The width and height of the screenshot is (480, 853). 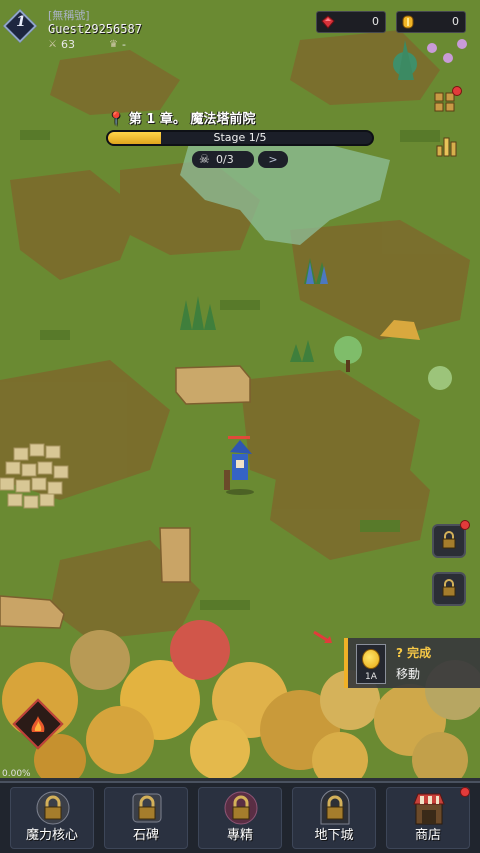 I want to click on player-name: Guest29256587, so click(x=95, y=29).